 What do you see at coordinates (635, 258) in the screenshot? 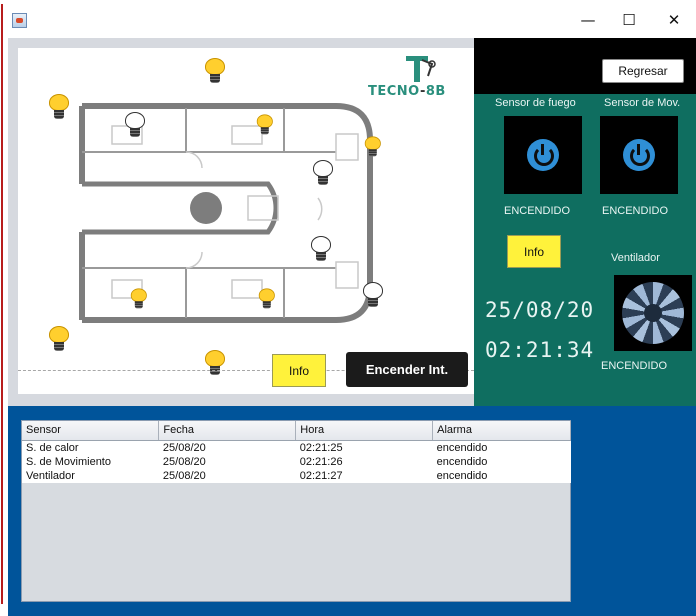
I see `ventilador-label: Ventilador` at bounding box center [635, 258].